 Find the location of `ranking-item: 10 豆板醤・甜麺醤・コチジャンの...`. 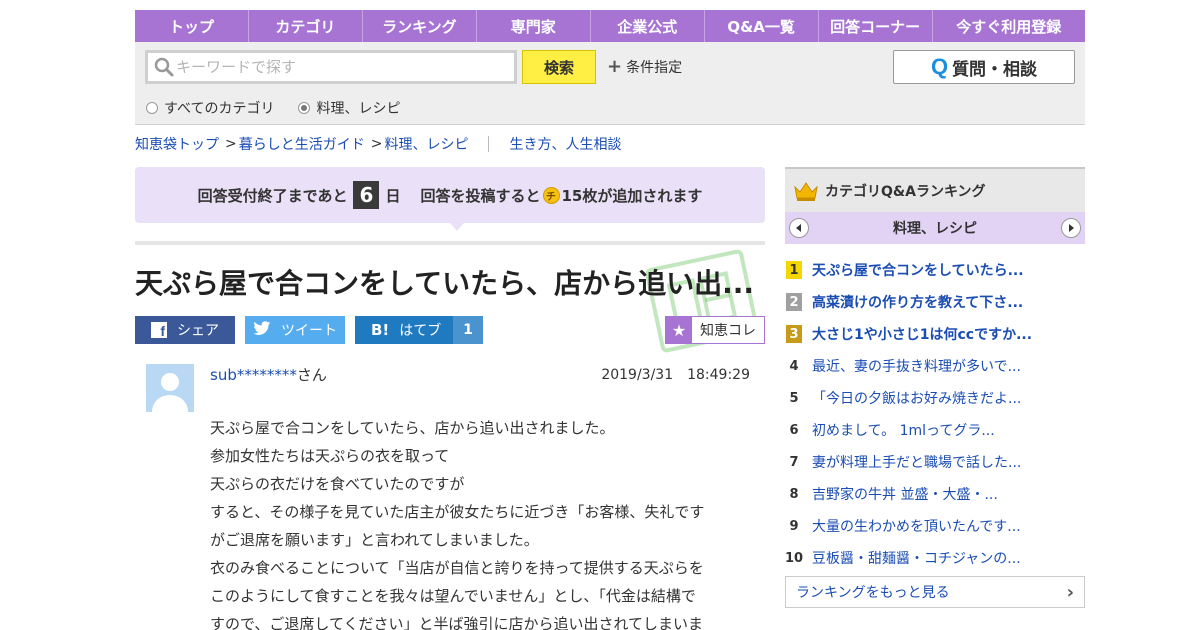

ranking-item: 10 豆板醤・甜麺醤・コチジャンの... is located at coordinates (935, 558).